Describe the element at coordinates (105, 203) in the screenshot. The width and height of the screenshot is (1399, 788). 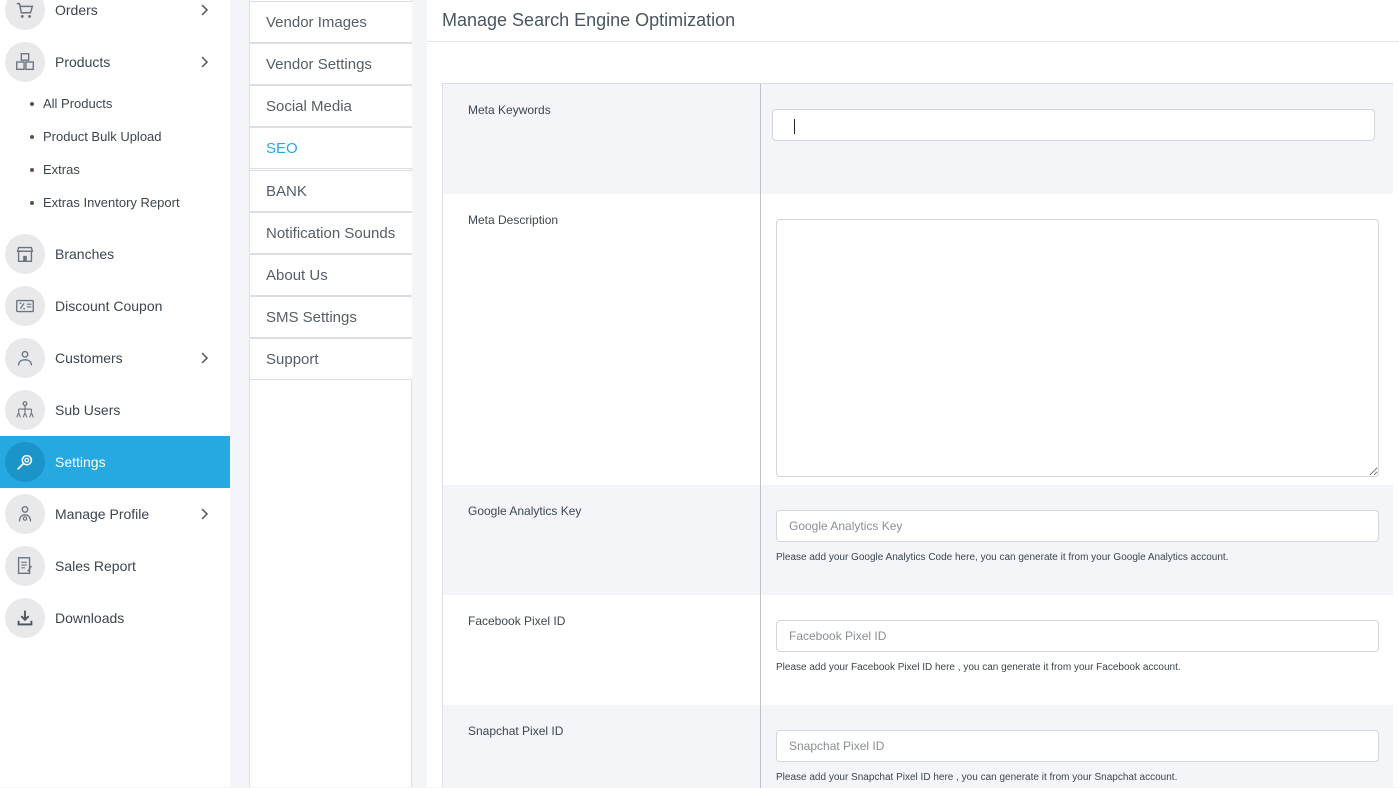
I see `sidebar-subitem-extras-inventory-report: Extras Inventory Report` at that location.